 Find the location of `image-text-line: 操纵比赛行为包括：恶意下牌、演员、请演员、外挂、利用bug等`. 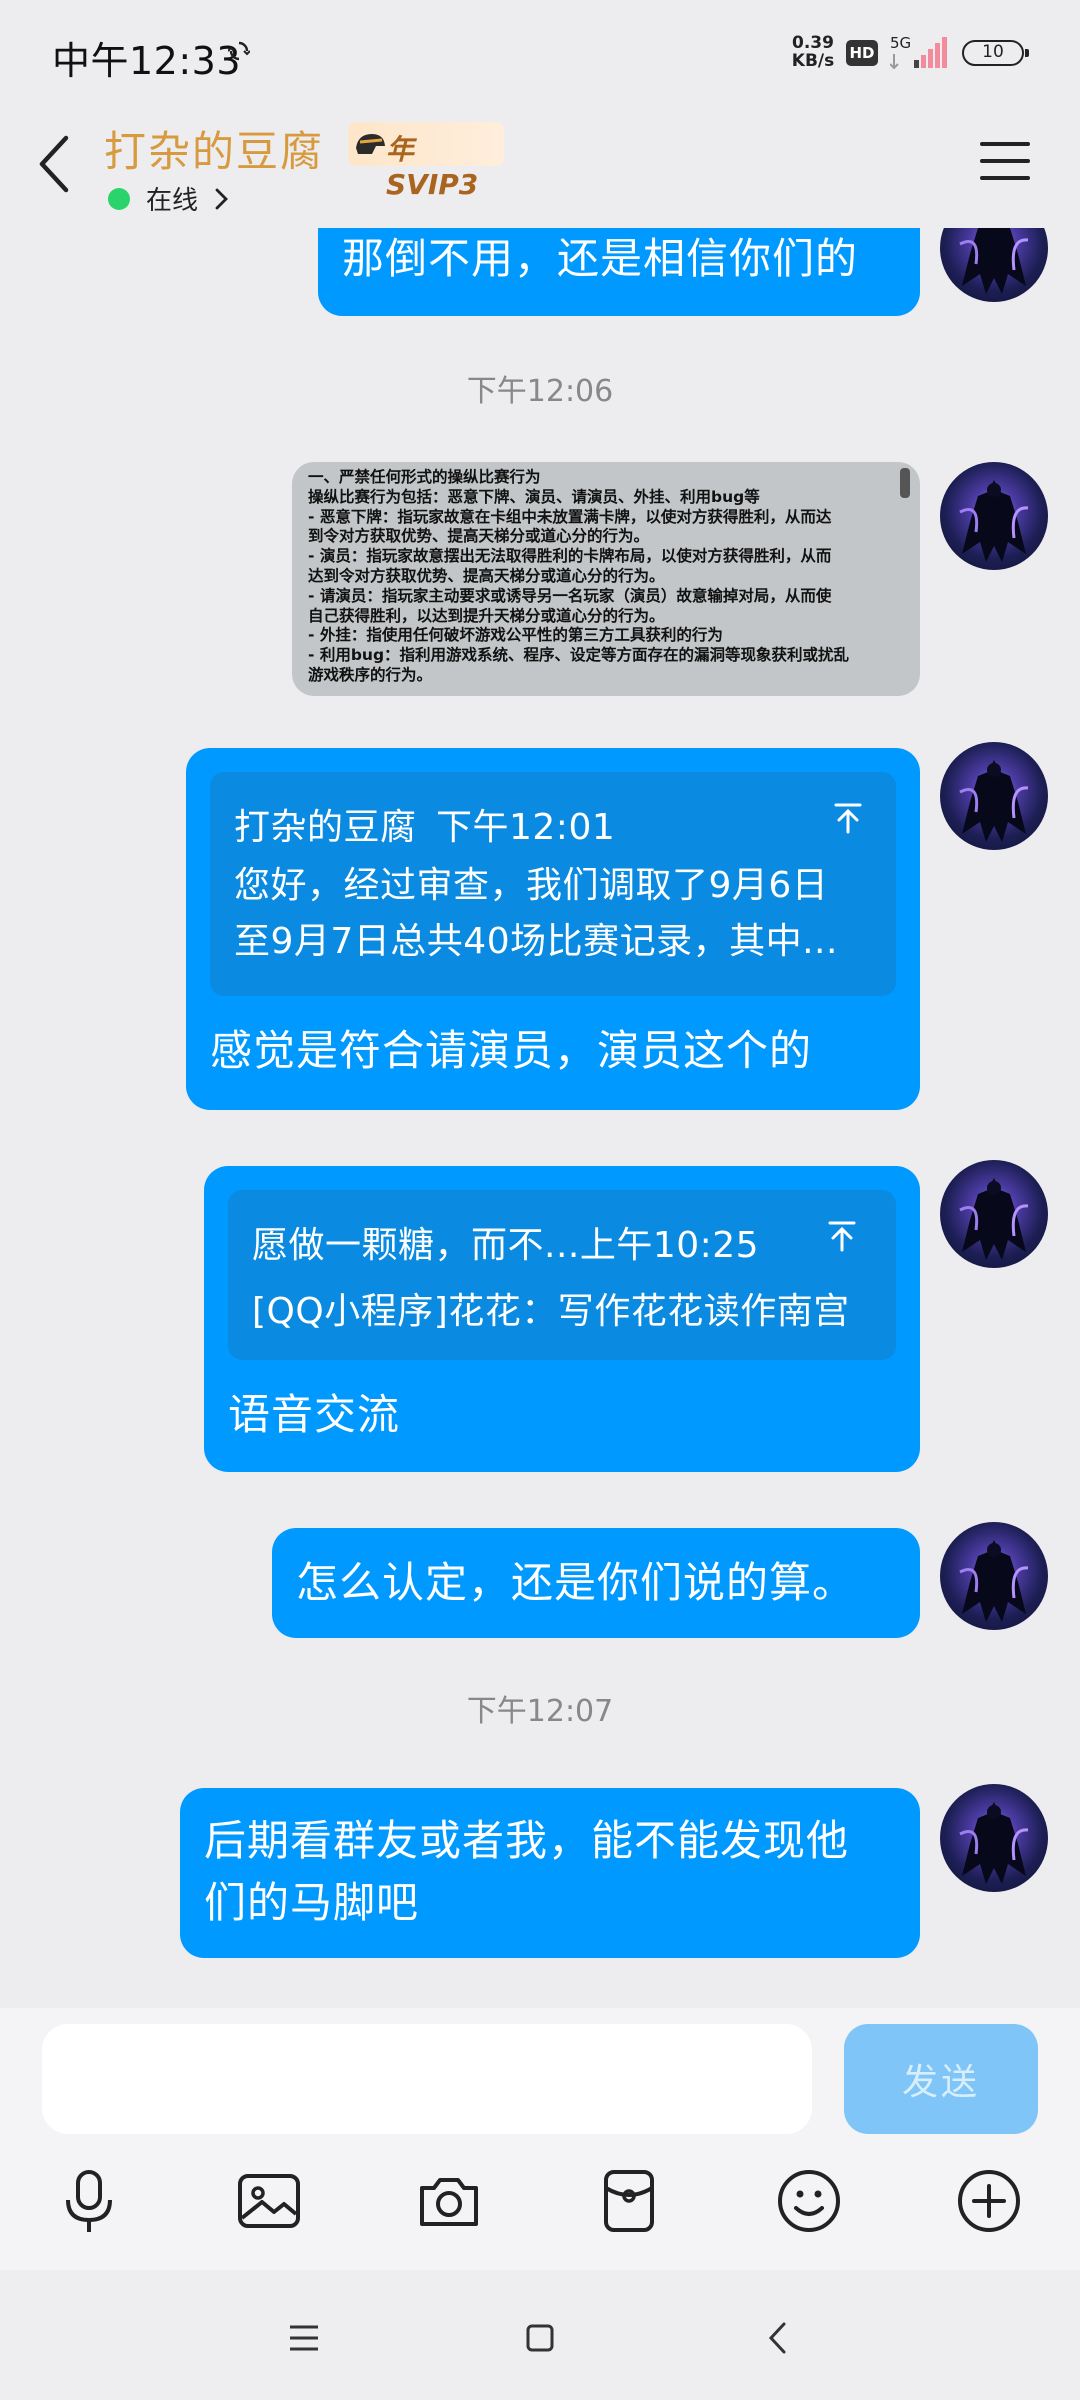

image-text-line: 操纵比赛行为包括：恶意下牌、演员、请演员、外挂、利用bug等 is located at coordinates (534, 496).